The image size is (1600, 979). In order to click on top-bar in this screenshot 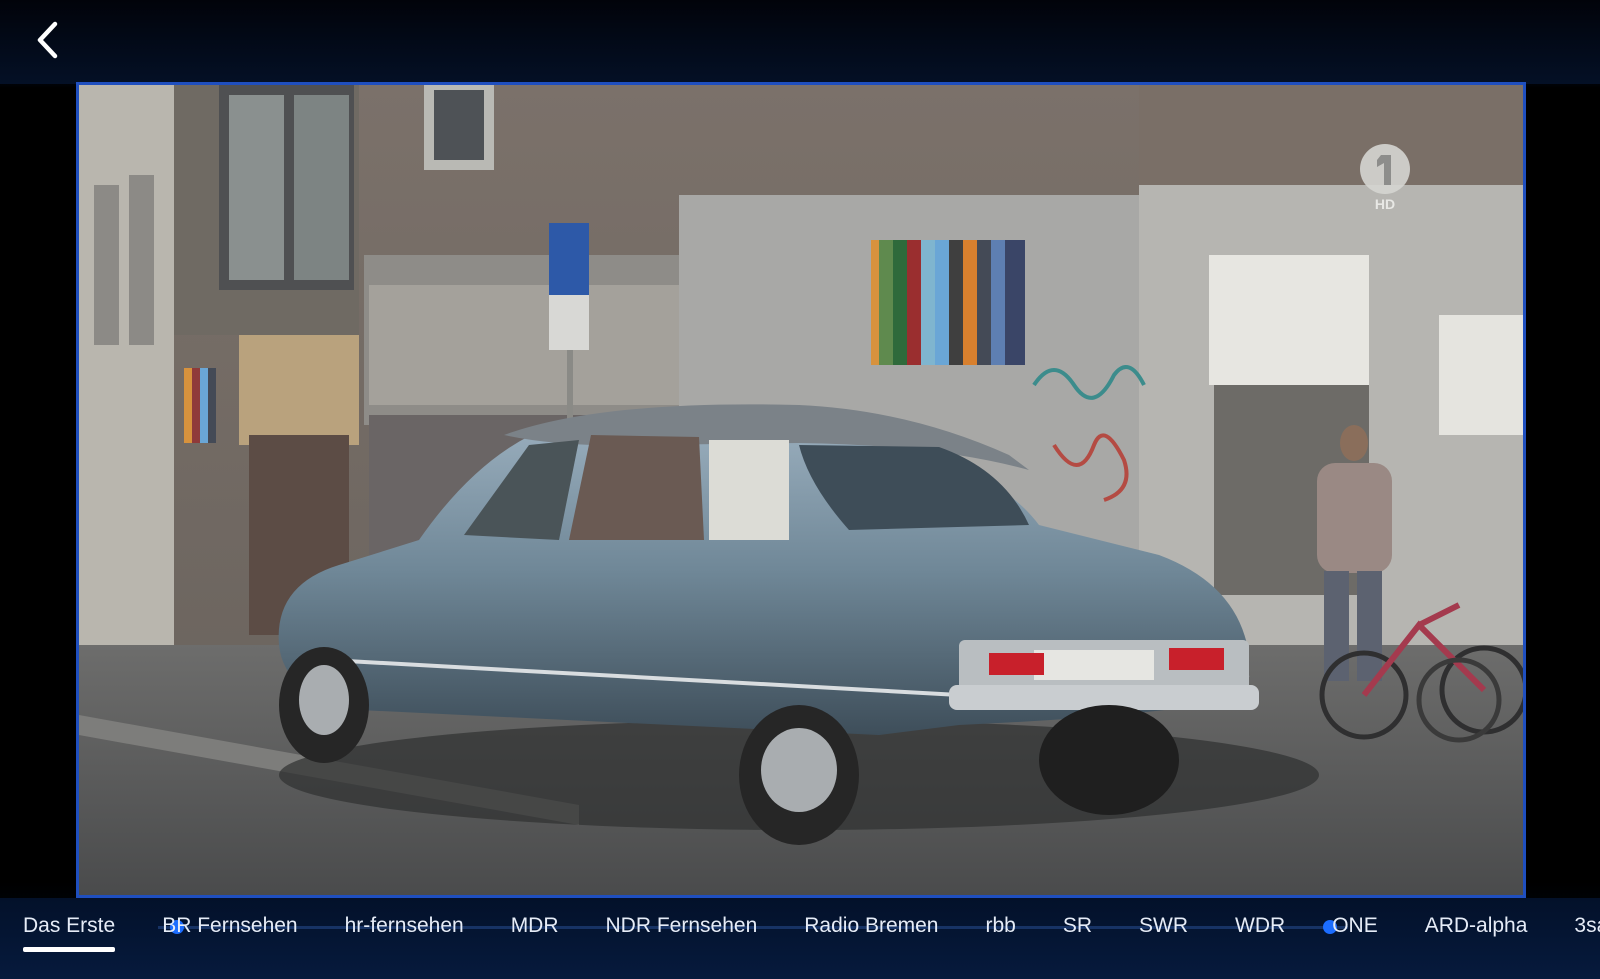, I will do `click(800, 42)`.